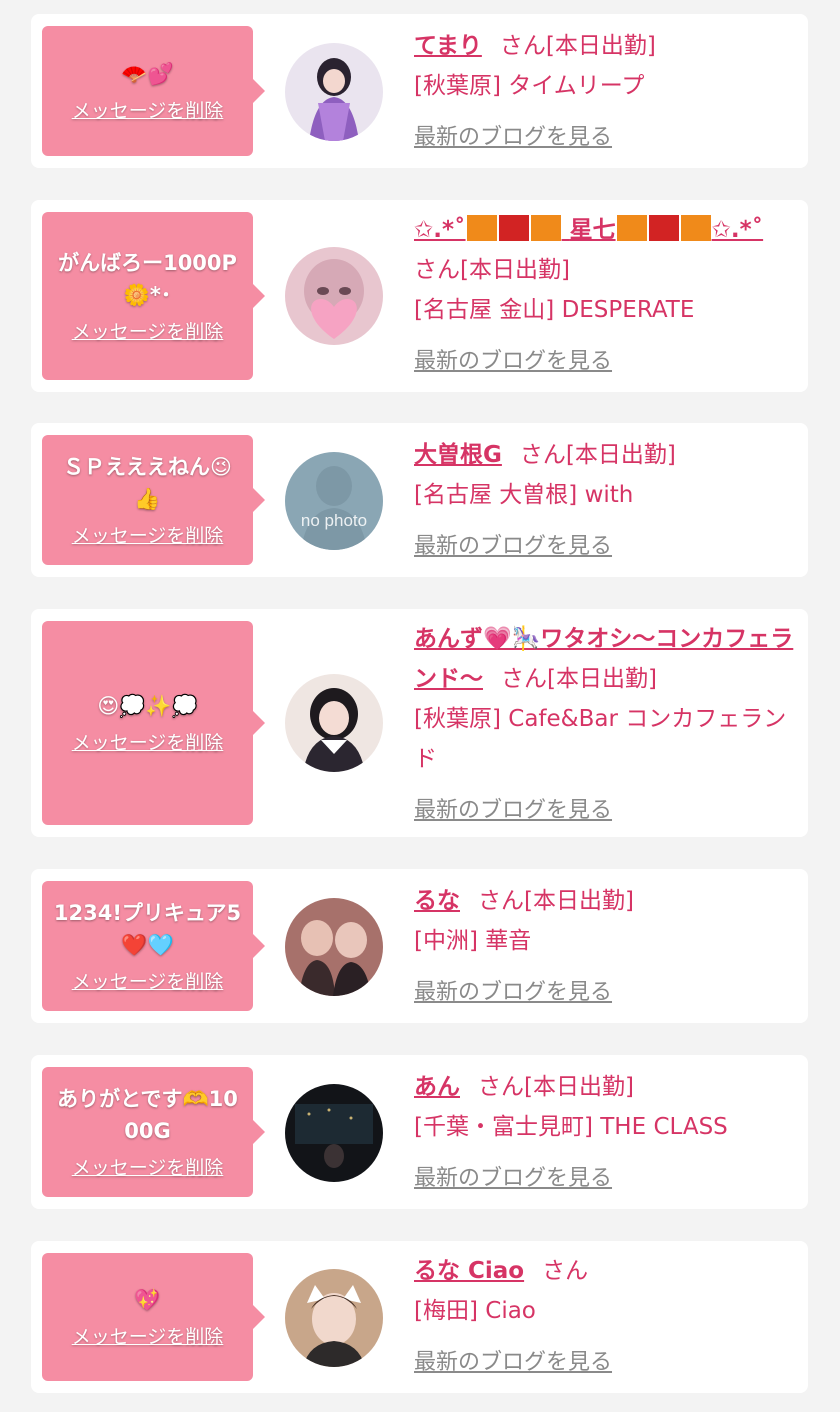 The height and width of the screenshot is (1412, 840). I want to click on cast-info: 大曽根G さん[本日出勤] [名古屋 大曽根] with 最新のブログを見る, so click(604, 501).